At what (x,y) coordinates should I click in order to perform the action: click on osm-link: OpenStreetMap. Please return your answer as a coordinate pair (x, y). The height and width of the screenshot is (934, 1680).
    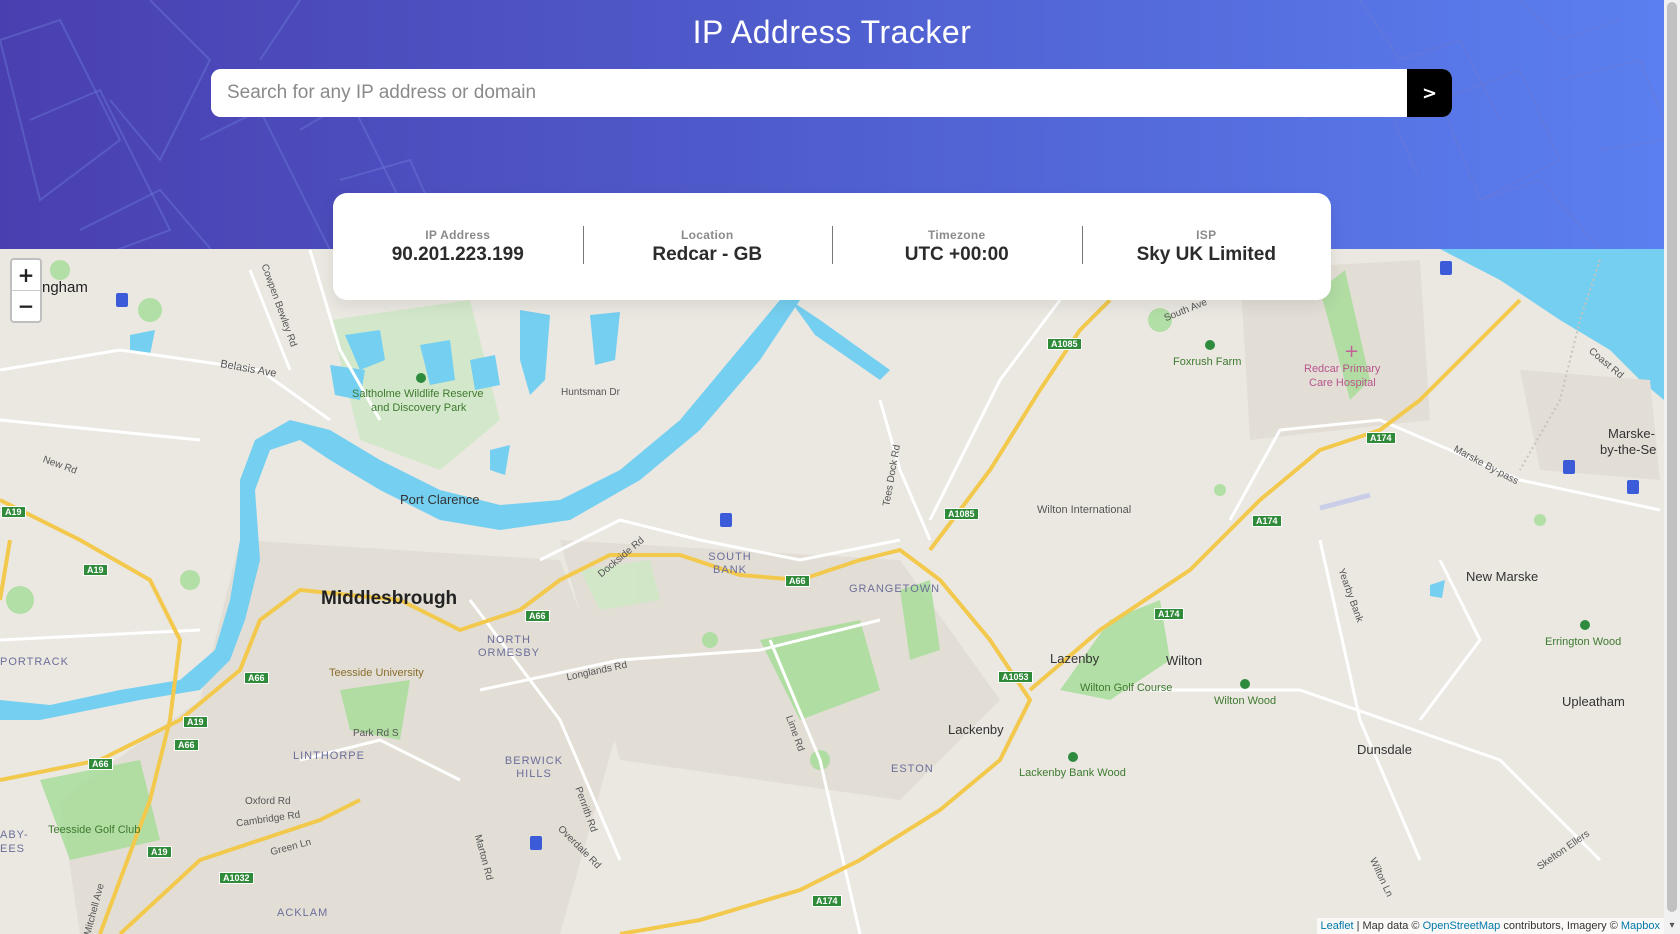
    Looking at the image, I should click on (1462, 926).